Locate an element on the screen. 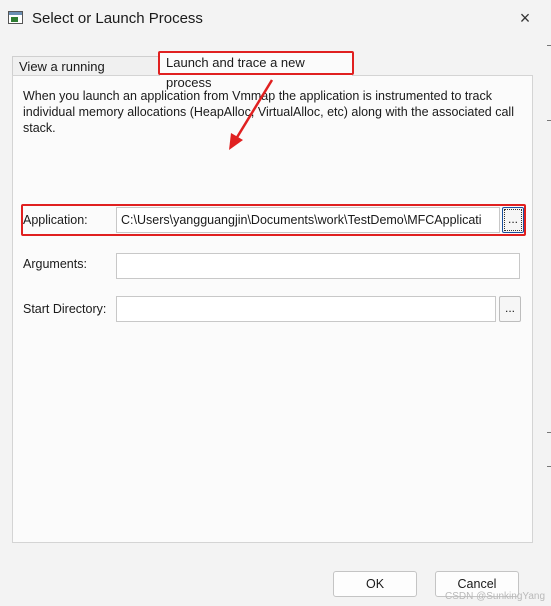 The image size is (551, 606). start-directory-input is located at coordinates (306, 309).